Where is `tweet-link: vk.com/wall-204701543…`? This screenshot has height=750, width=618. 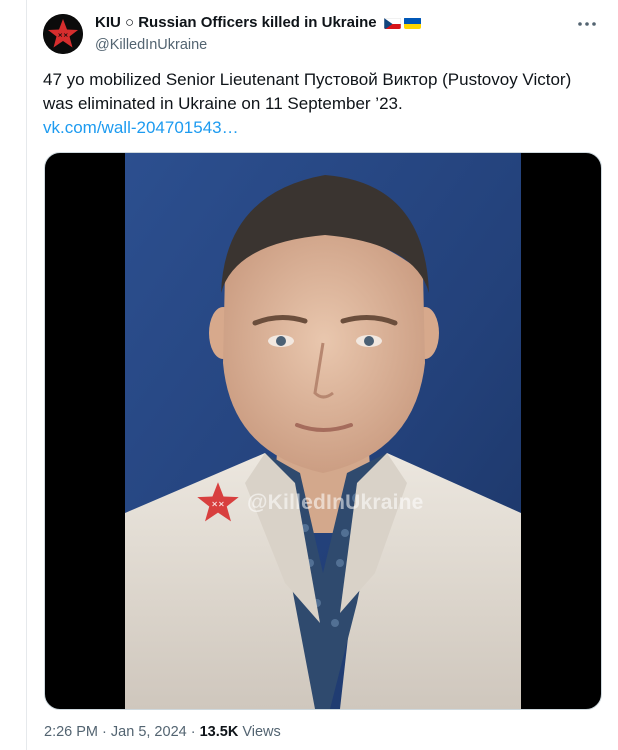
tweet-link: vk.com/wall-204701543… is located at coordinates (321, 128).